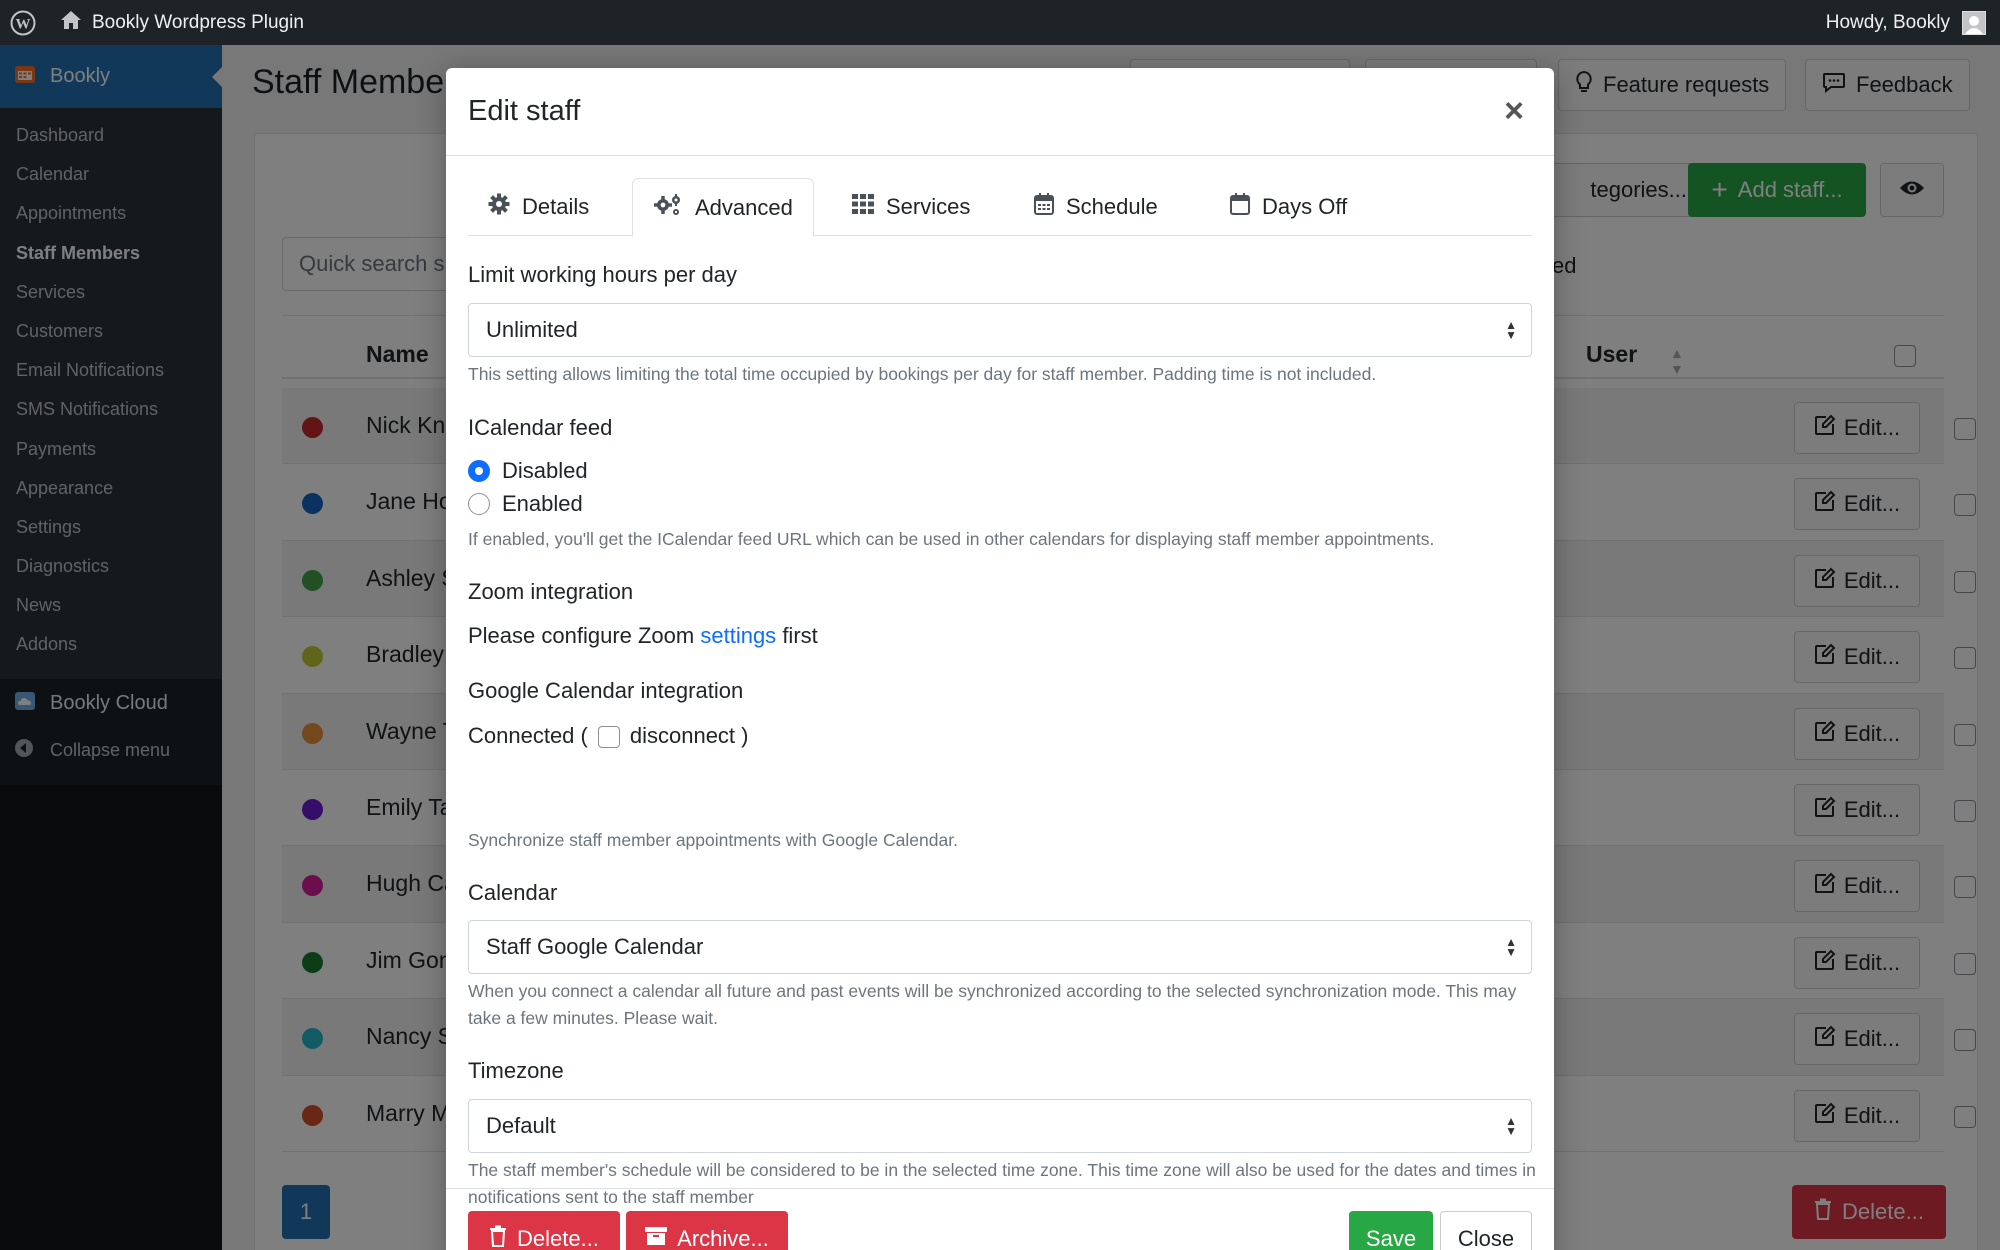 This screenshot has width=2000, height=1250. Describe the element at coordinates (524, 111) in the screenshot. I see `modal-title: Edit staff` at that location.